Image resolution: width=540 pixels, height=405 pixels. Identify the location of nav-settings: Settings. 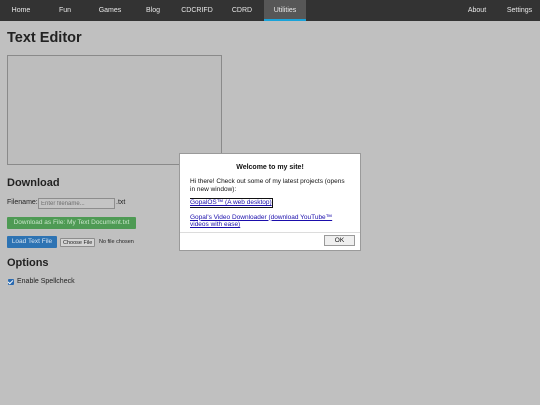
(519, 10).